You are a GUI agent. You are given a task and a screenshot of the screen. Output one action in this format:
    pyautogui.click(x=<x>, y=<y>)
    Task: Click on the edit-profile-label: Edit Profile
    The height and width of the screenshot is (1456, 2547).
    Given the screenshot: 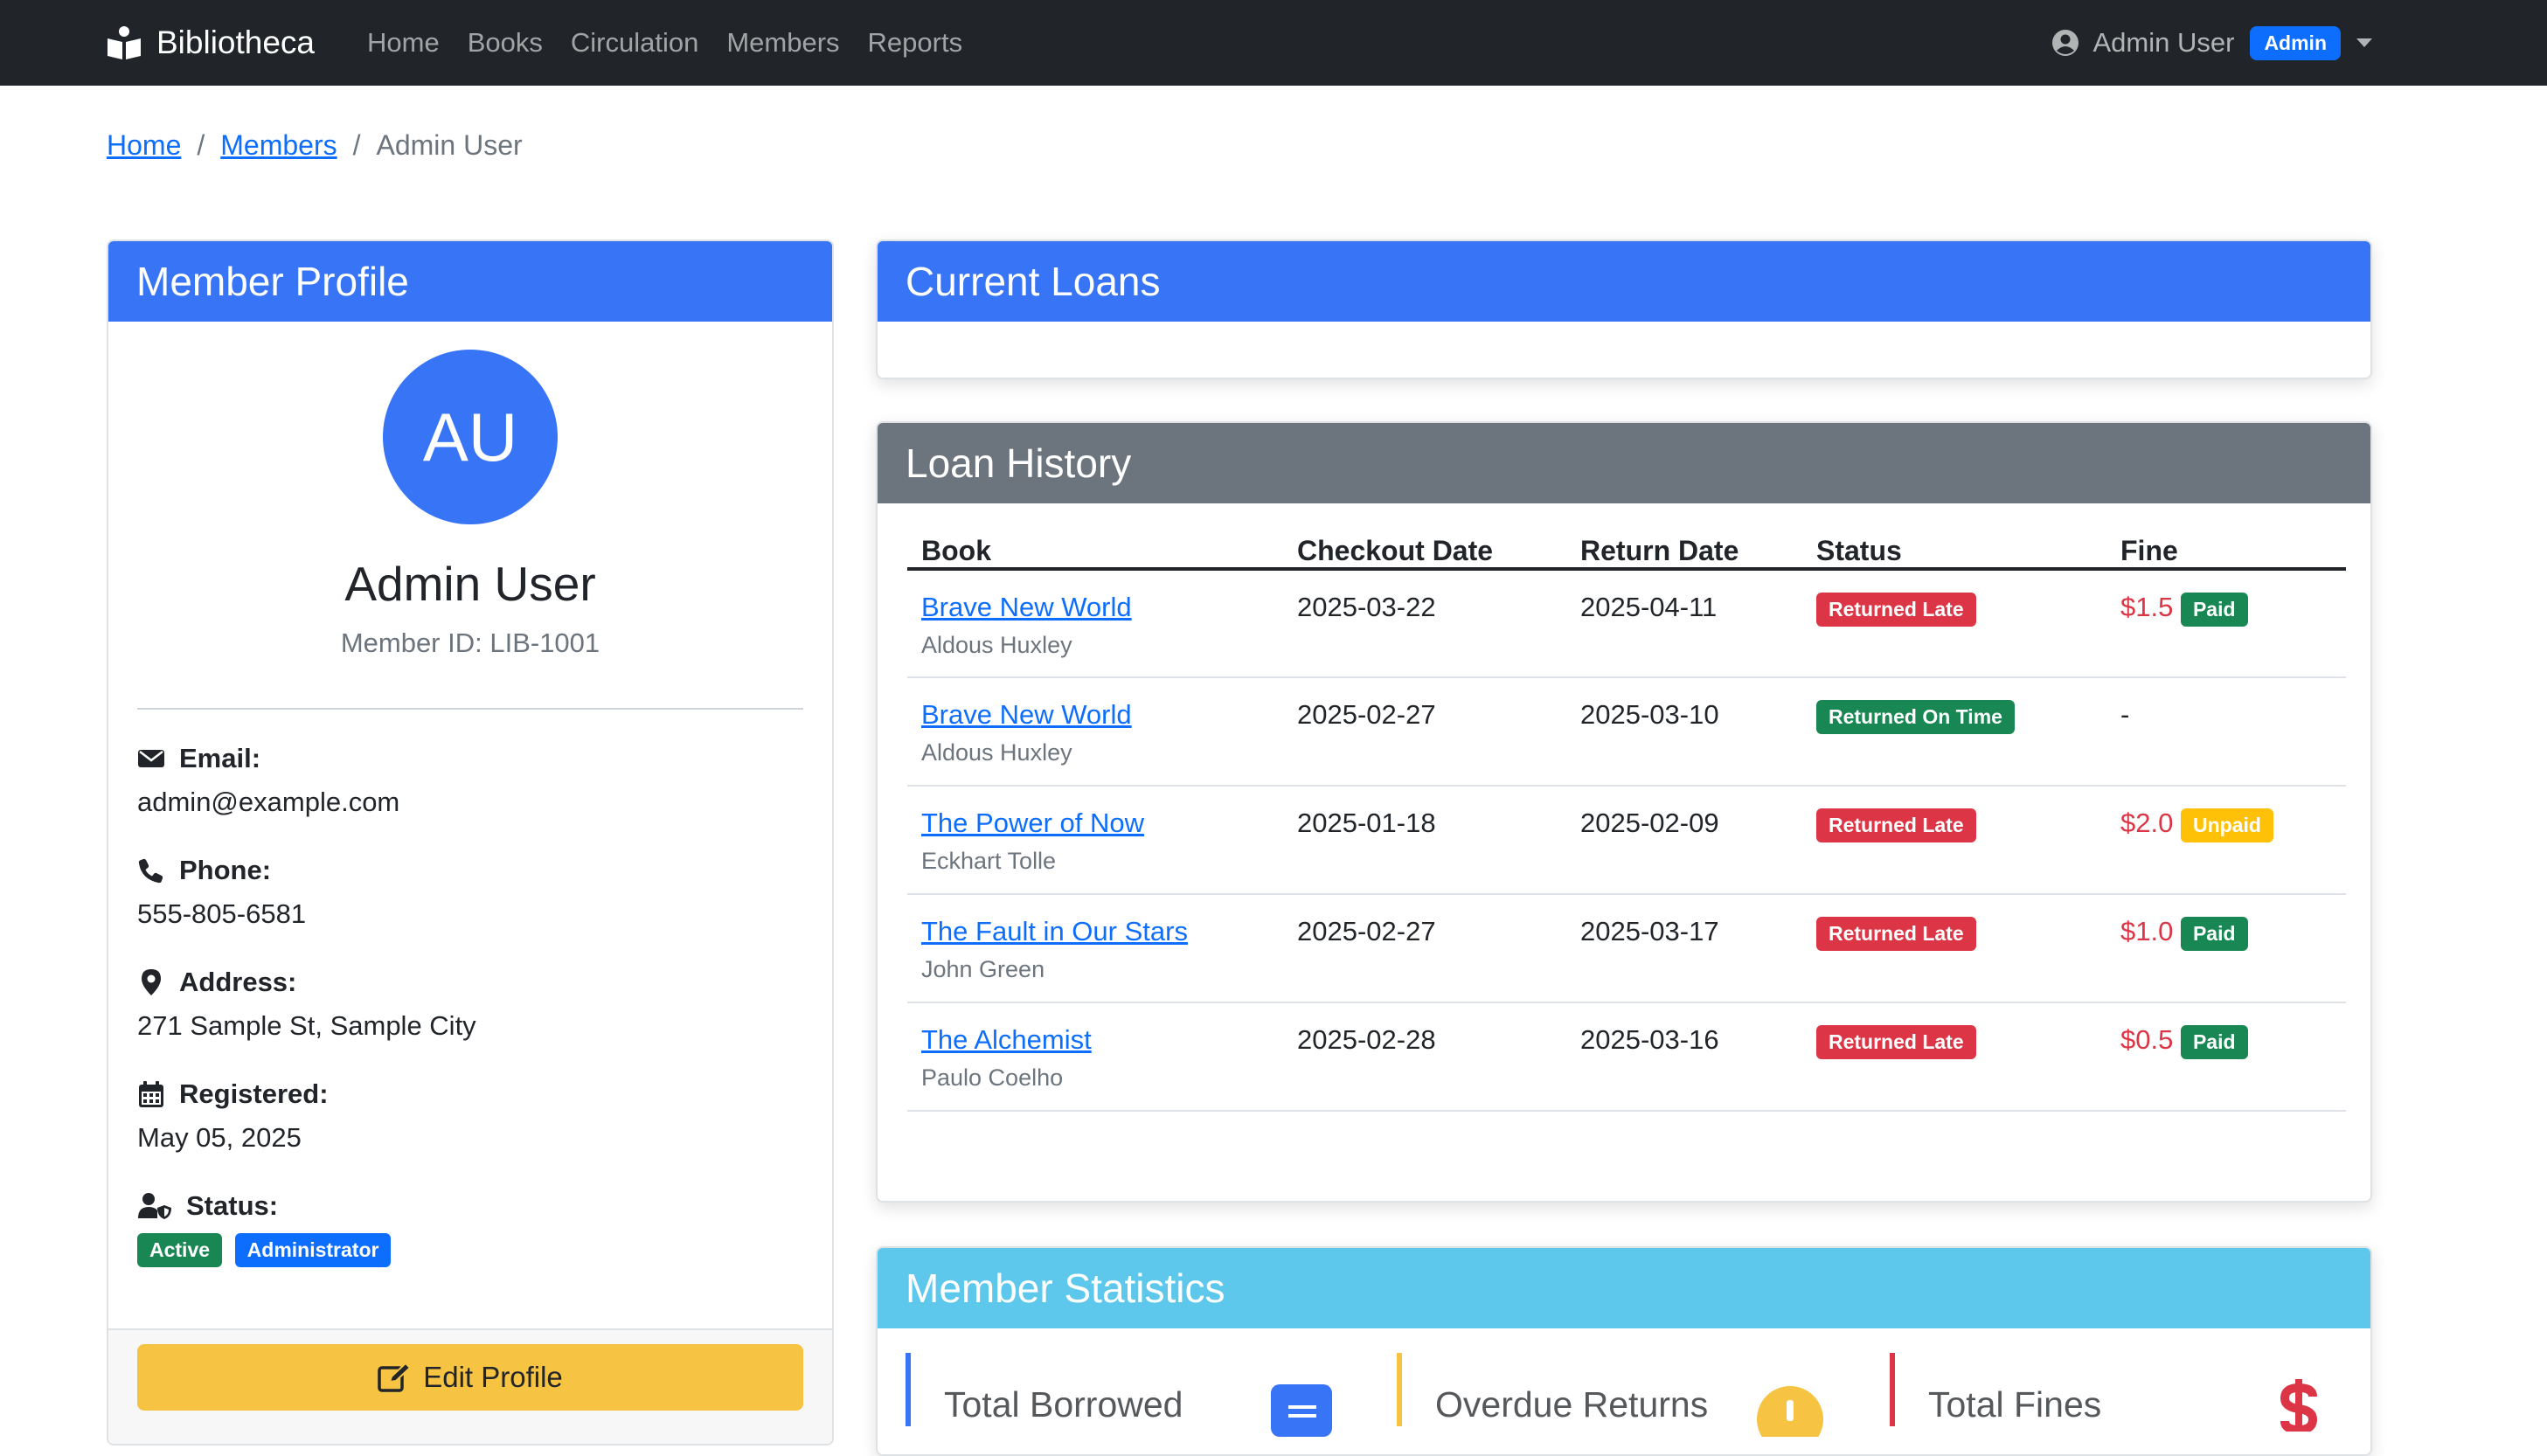 What is the action you would take?
    pyautogui.click(x=493, y=1377)
    